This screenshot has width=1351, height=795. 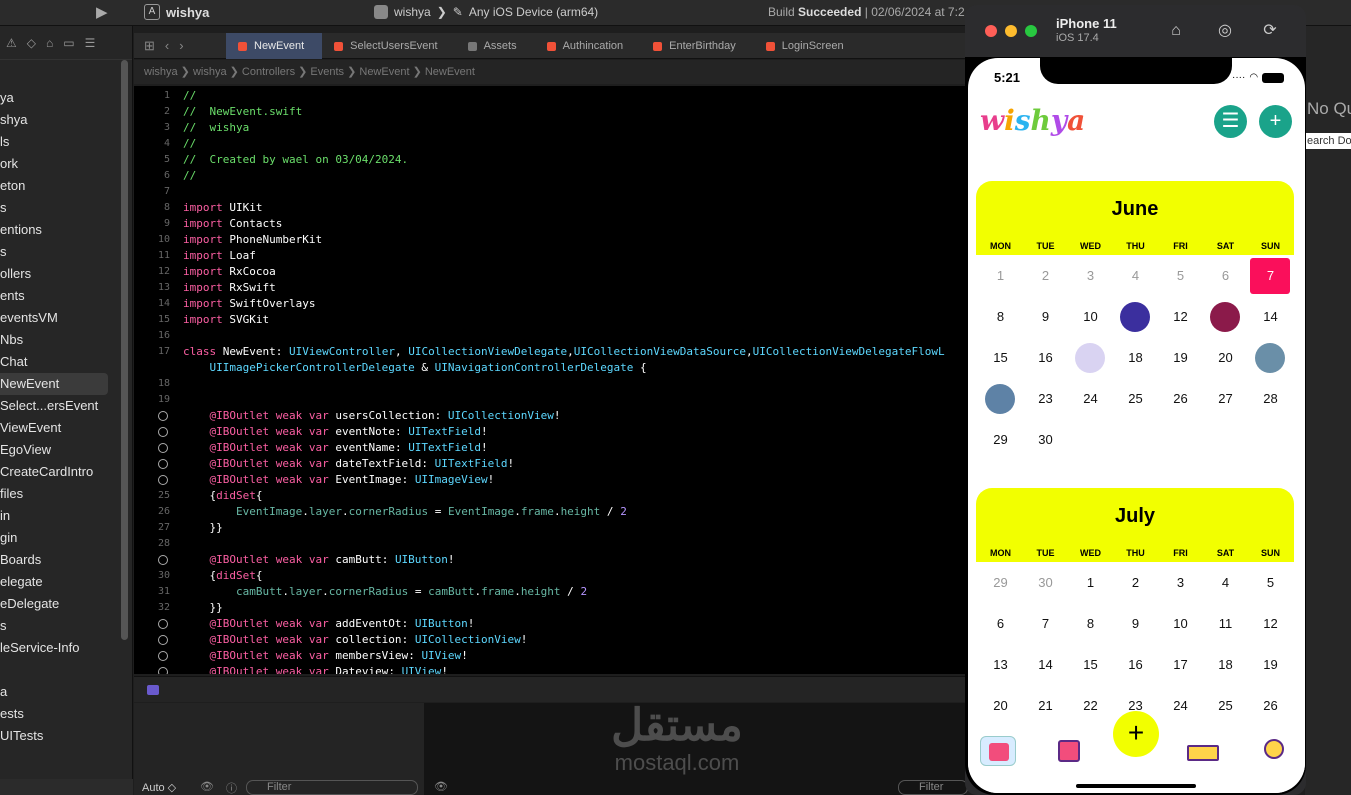 I want to click on variables-filter-input: Filter, so click(x=332, y=787).